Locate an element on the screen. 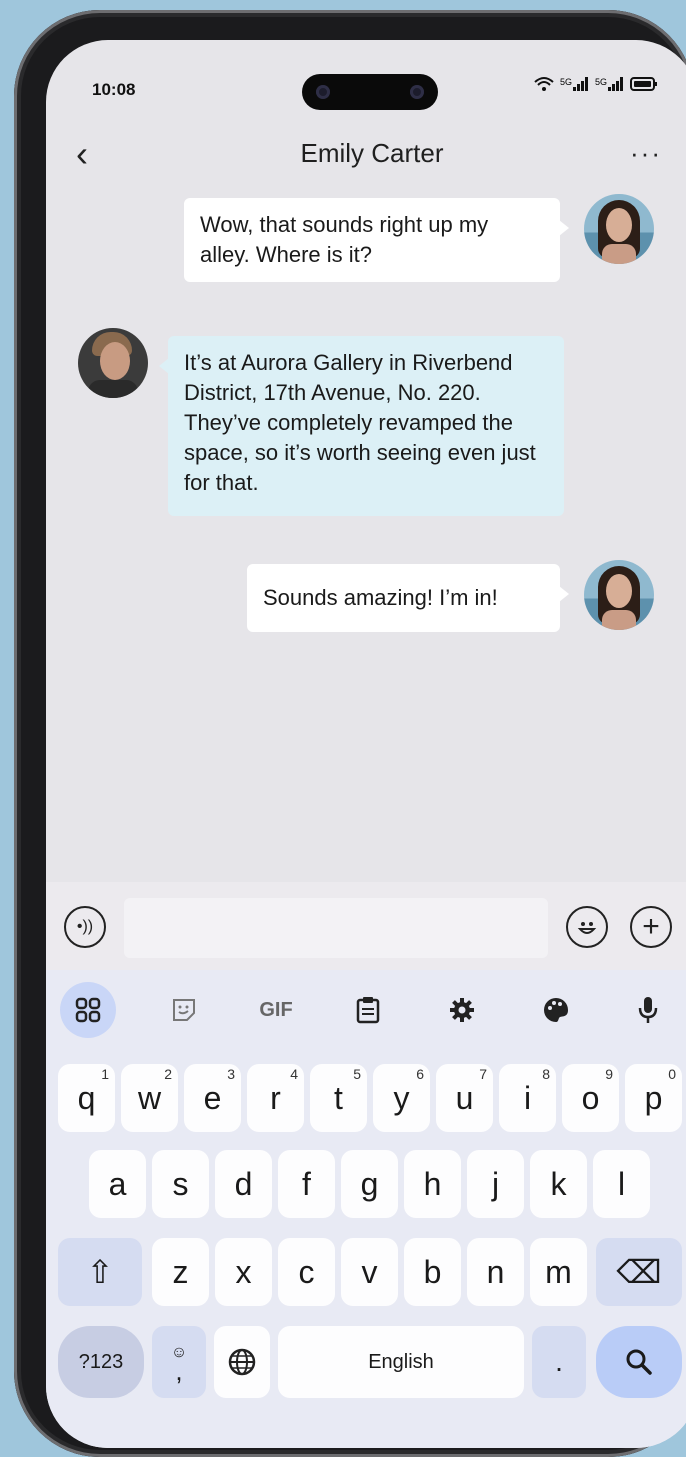 The image size is (686, 1457). avatar-me is located at coordinates (113, 363).